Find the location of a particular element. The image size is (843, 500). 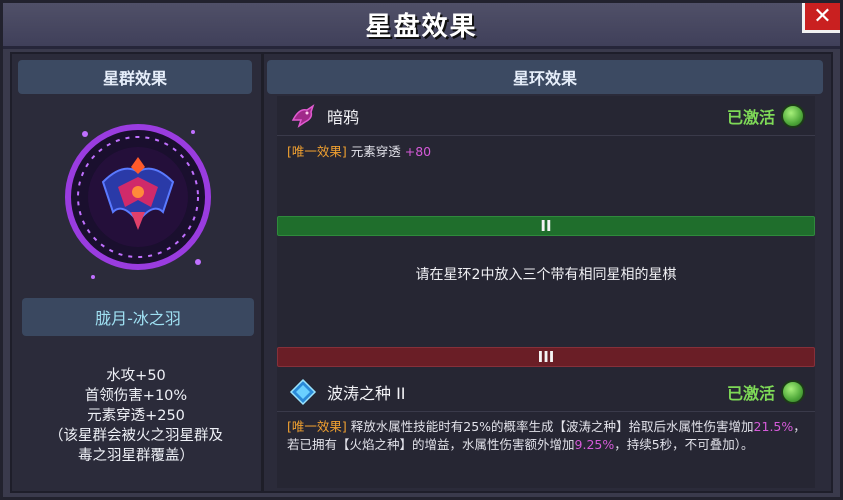

constellation-name: 胧月-冰之羽 is located at coordinates (138, 317).